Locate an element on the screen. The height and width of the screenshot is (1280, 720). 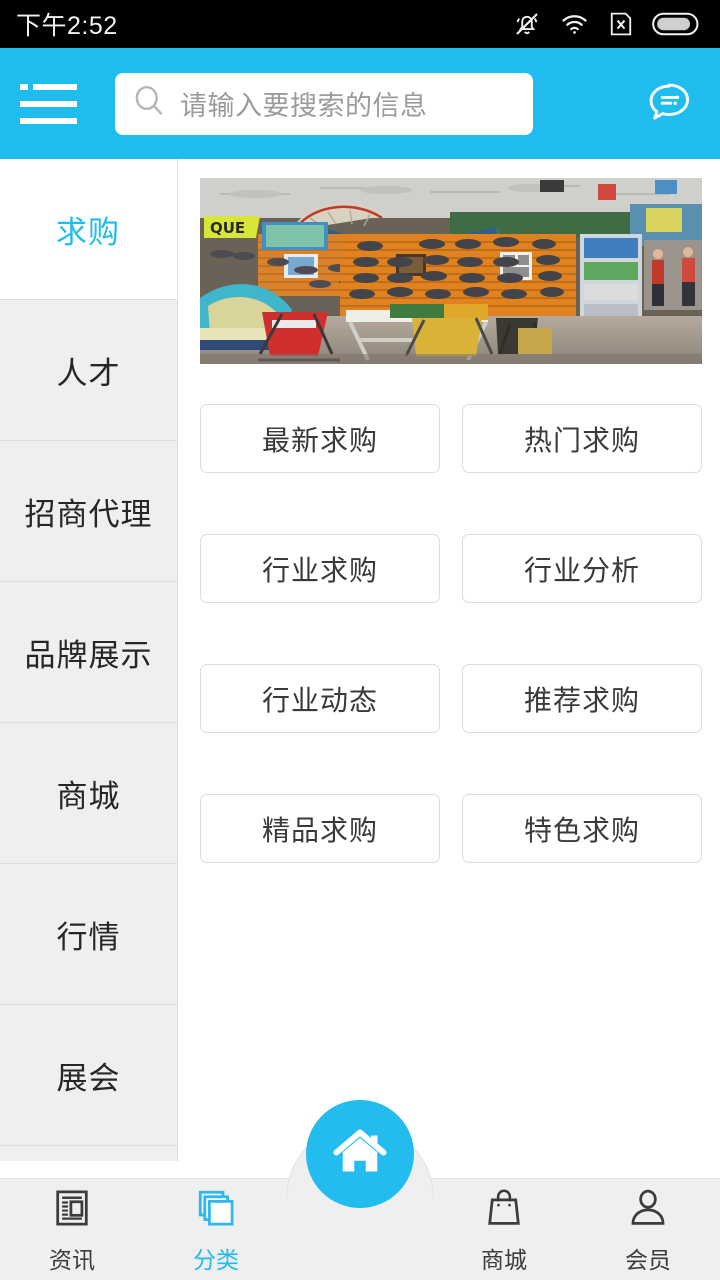
nav-item-news: 资讯 is located at coordinates (72, 1229).